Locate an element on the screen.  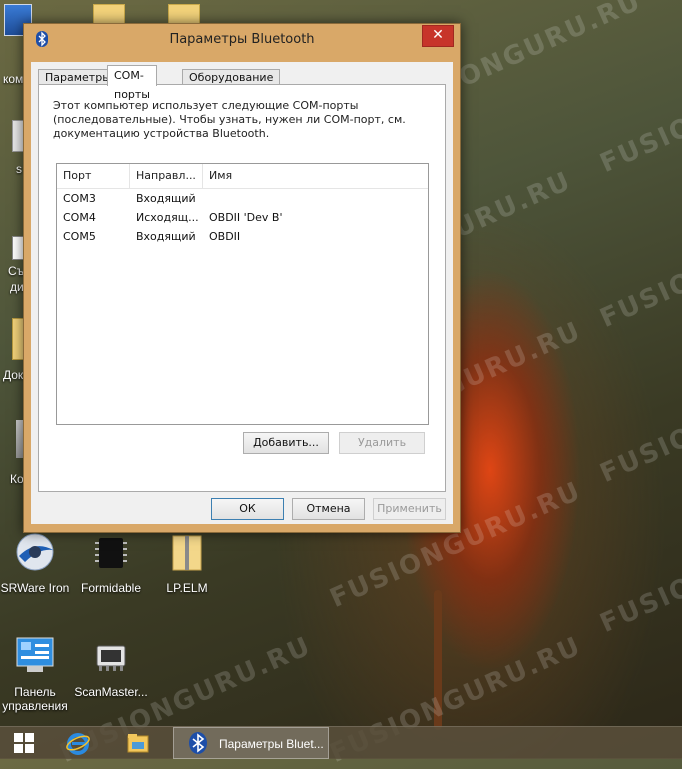
cell-port: COM4 is located at coordinates (79, 217).